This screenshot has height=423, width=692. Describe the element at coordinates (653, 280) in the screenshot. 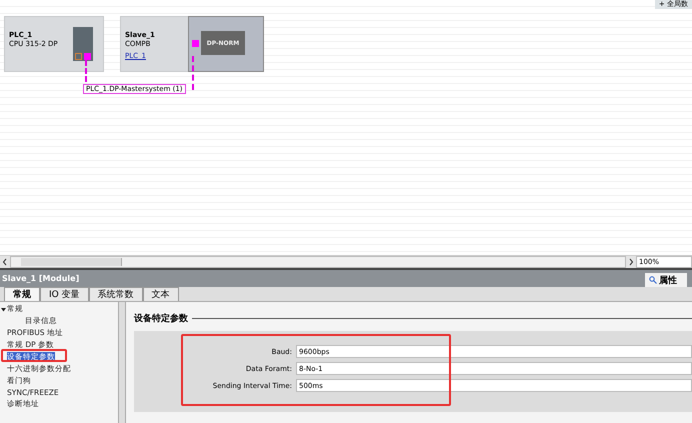

I see `search-icon` at that location.